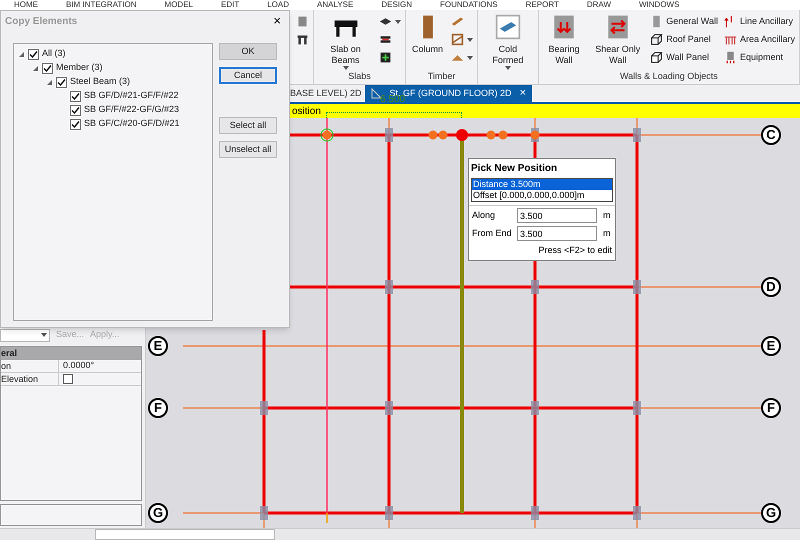  Describe the element at coordinates (25, 335) in the screenshot. I see `dropdown-field` at that location.